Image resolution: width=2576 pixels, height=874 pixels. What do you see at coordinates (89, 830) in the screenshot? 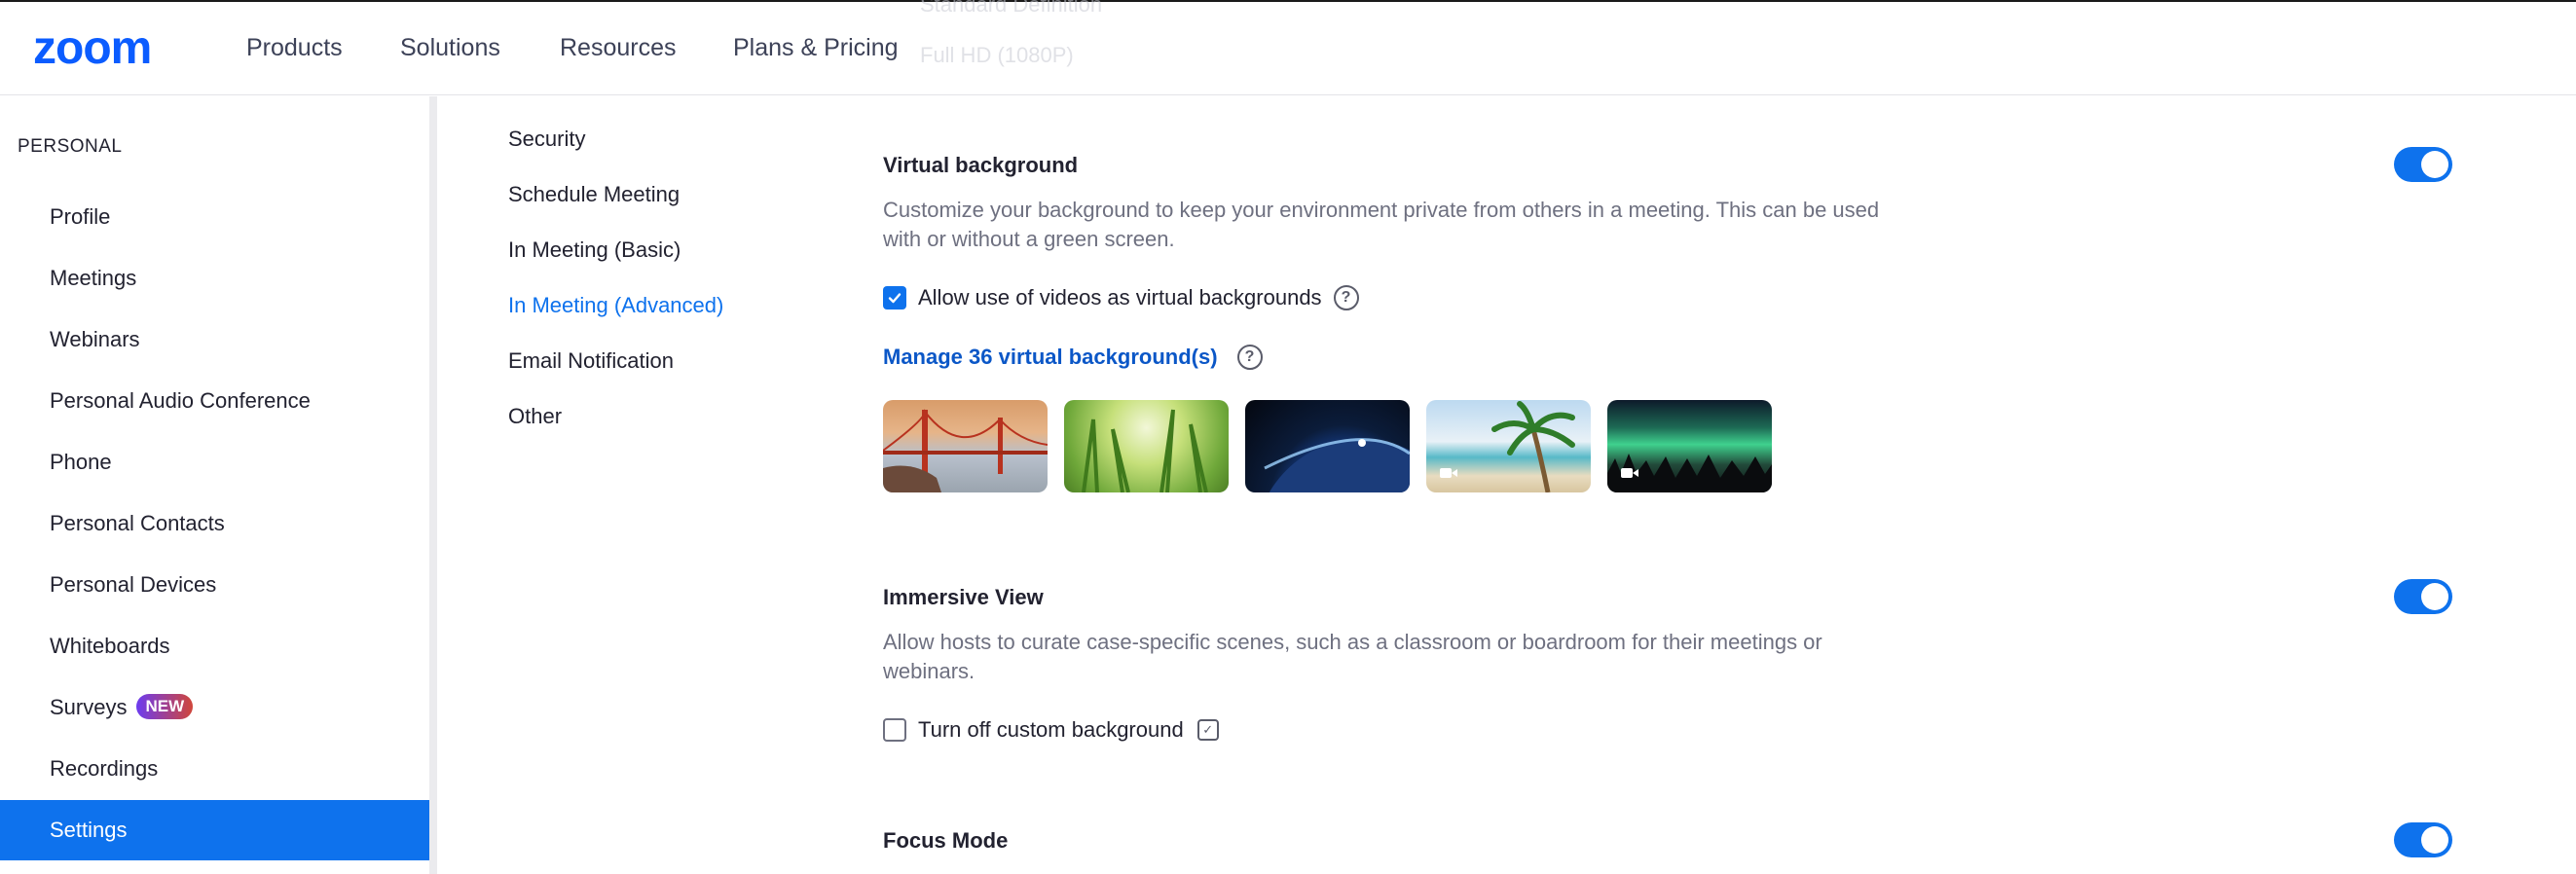
I see `sidebar-item-label: Settings` at bounding box center [89, 830].